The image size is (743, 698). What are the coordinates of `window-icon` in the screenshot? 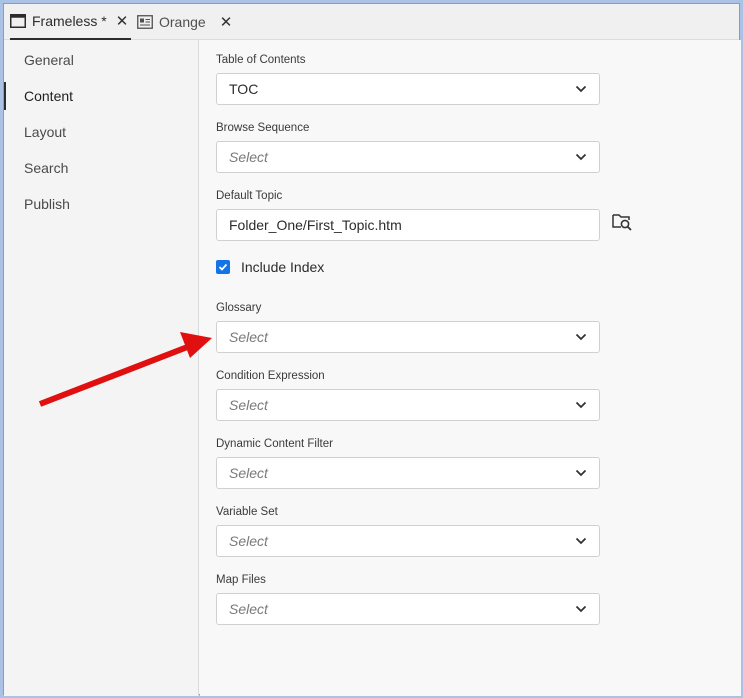 It's located at (18, 21).